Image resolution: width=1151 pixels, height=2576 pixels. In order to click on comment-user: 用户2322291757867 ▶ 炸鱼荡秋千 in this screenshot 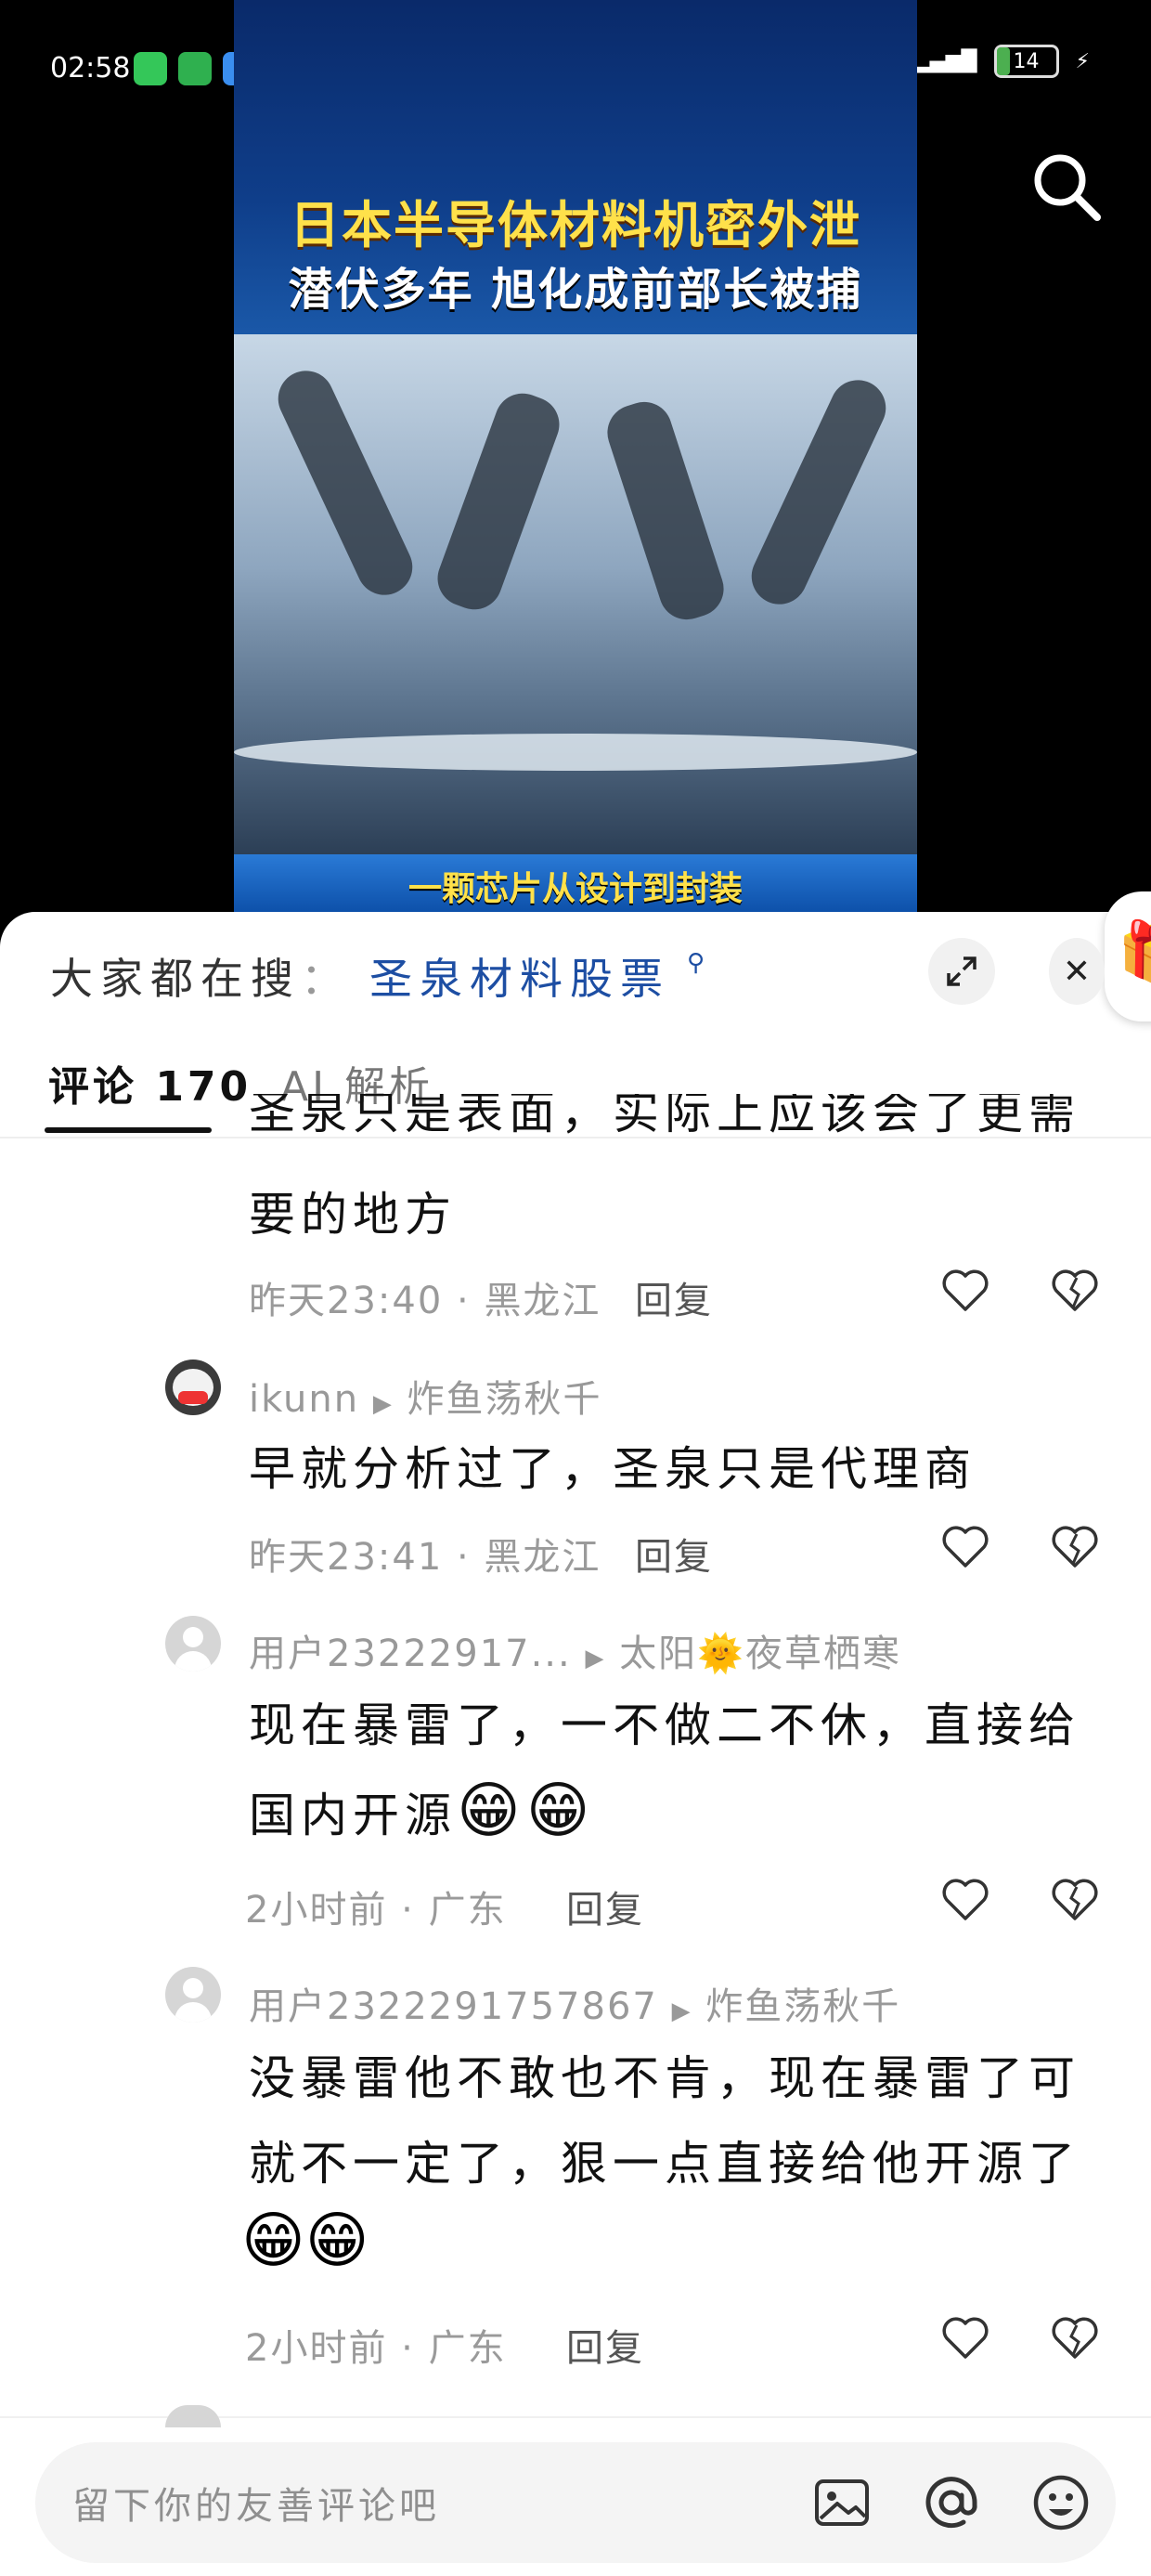, I will do `click(574, 2003)`.